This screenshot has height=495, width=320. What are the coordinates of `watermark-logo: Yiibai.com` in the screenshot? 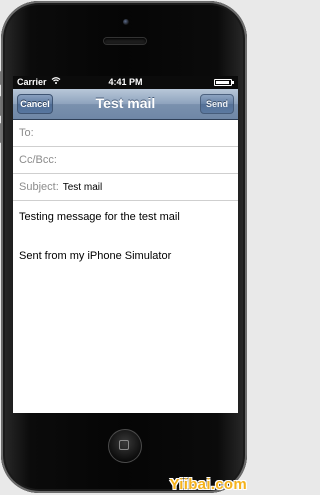 It's located at (208, 484).